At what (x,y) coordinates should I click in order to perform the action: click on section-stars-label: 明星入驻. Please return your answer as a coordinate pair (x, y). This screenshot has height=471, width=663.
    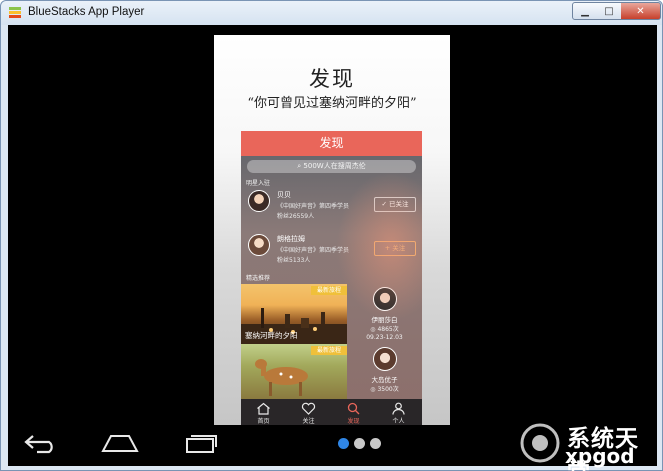
    Looking at the image, I should click on (258, 183).